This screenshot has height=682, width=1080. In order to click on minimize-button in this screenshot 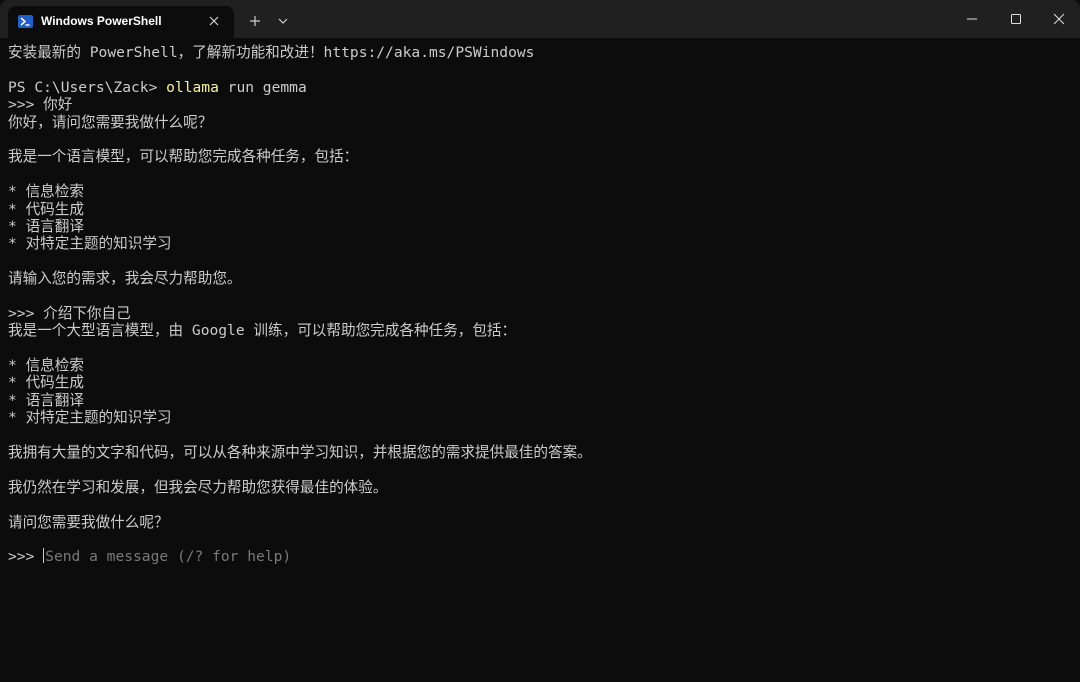, I will do `click(972, 19)`.